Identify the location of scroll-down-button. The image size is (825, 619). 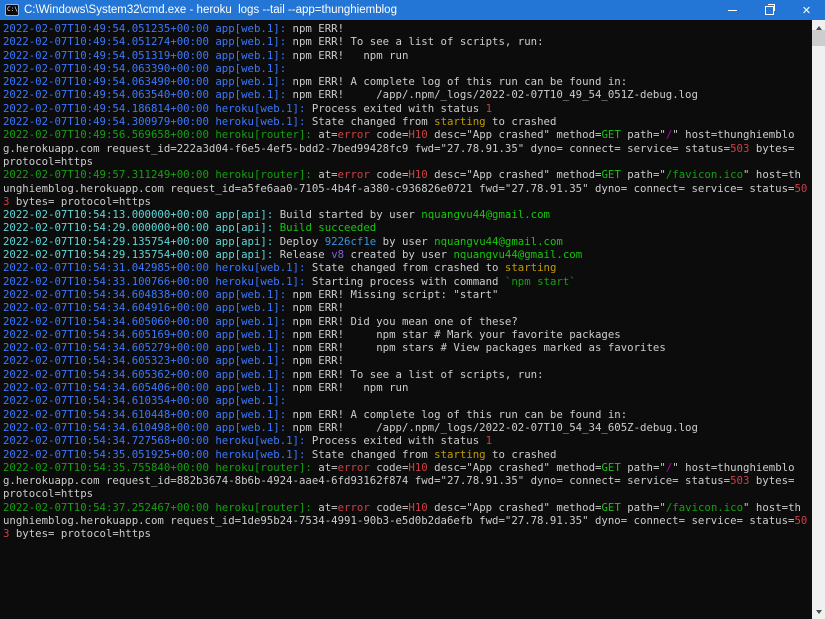
(818, 611).